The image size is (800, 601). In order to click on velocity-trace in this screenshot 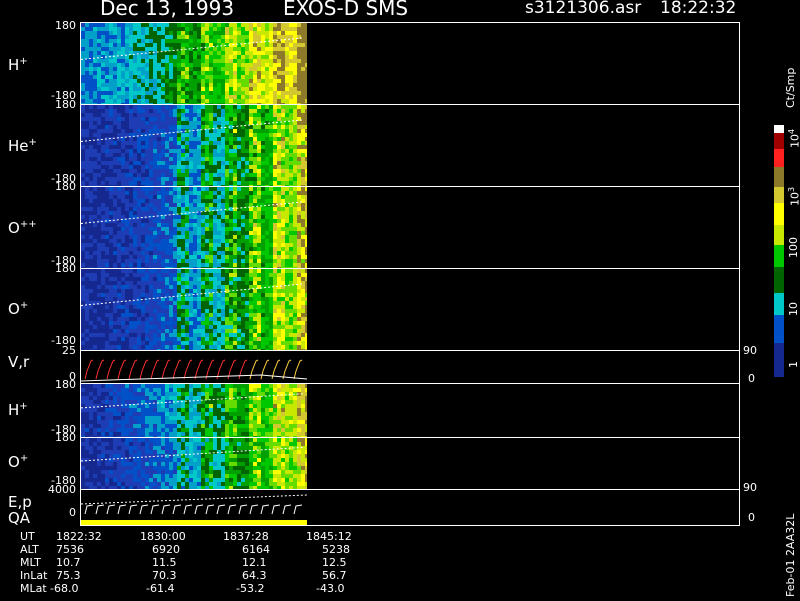, I will do `click(133, 369)`.